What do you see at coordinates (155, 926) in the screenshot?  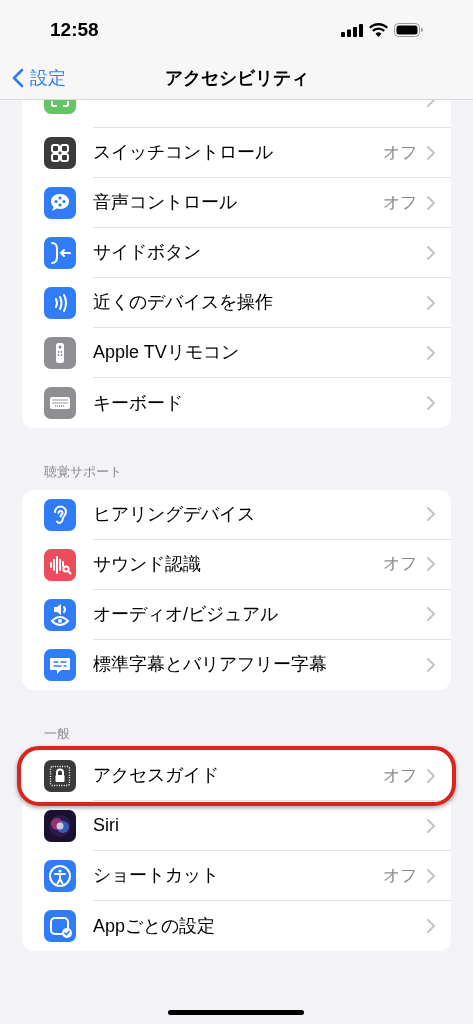 I see `row-label: Appごとの設定` at bounding box center [155, 926].